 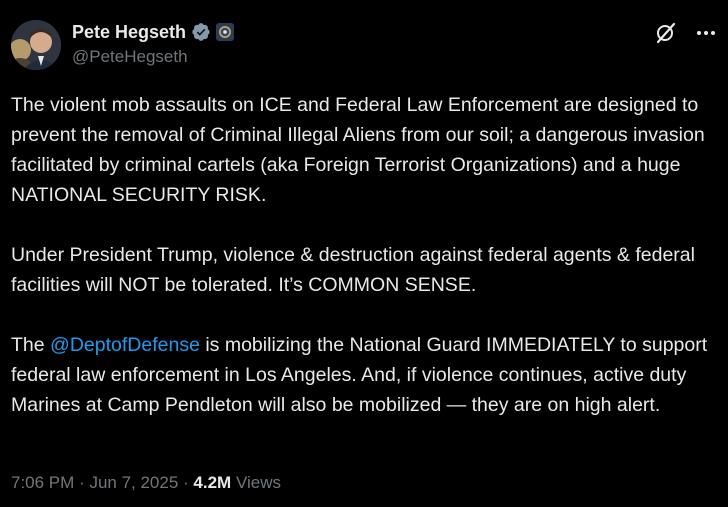 I want to click on tweet-meta: 7:06 PM · Jun 7, 2025 · 4.2M Views, so click(x=146, y=483).